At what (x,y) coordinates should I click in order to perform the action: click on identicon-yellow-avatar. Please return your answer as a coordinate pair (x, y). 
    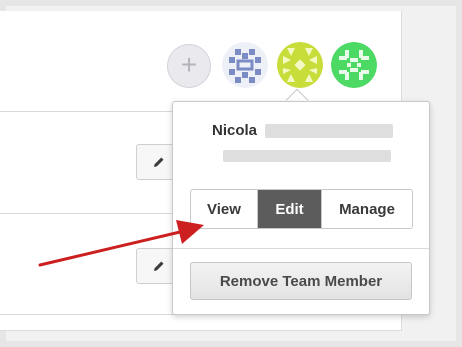
    Looking at the image, I should click on (300, 65).